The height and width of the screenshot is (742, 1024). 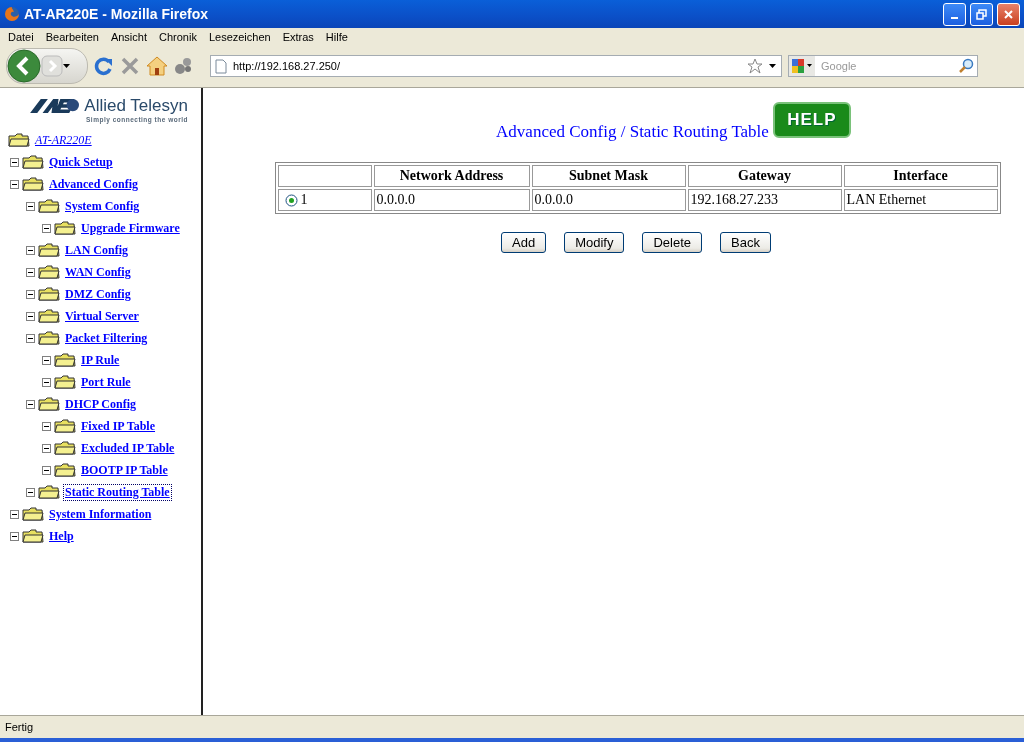 What do you see at coordinates (496, 66) in the screenshot?
I see `address-bar: http://192.168.27.250/` at bounding box center [496, 66].